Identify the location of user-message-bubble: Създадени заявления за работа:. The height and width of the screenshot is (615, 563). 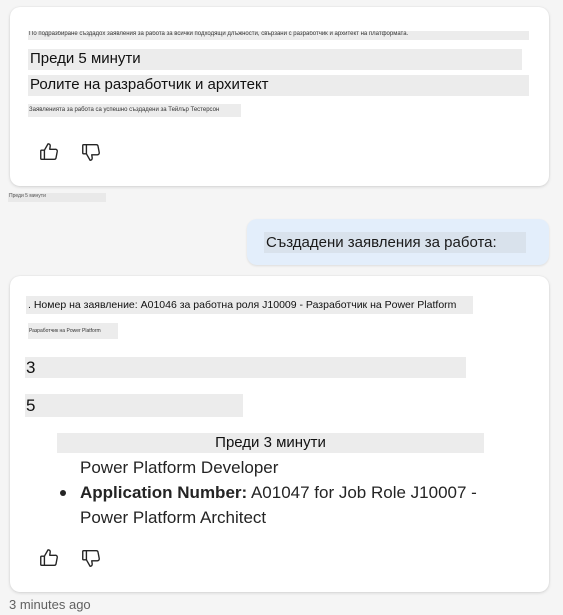
(398, 242).